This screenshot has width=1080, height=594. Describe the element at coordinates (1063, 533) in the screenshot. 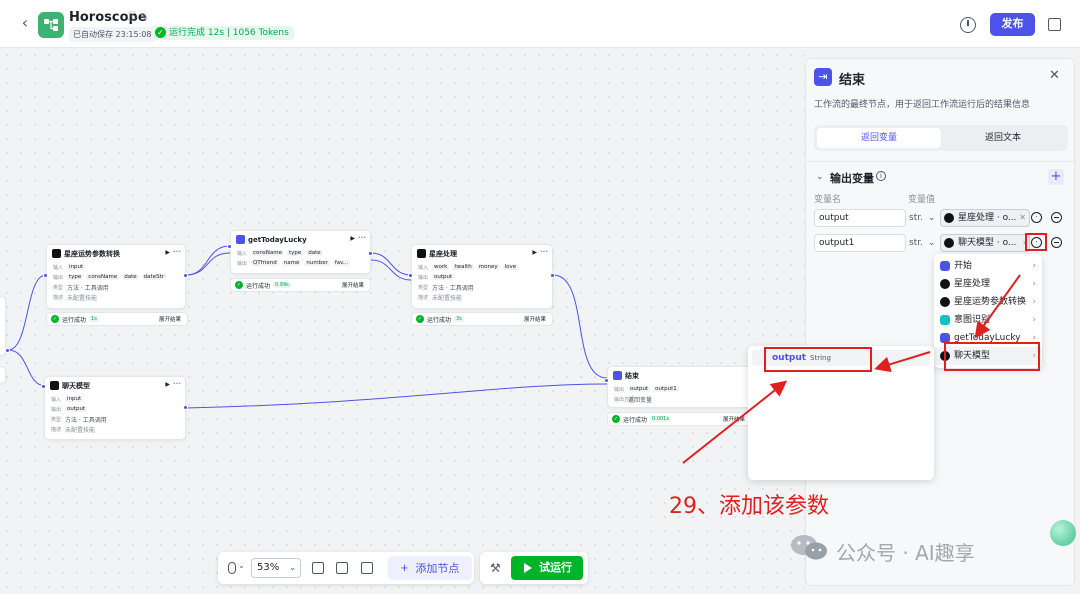

I see `assistant-ball-icon` at that location.